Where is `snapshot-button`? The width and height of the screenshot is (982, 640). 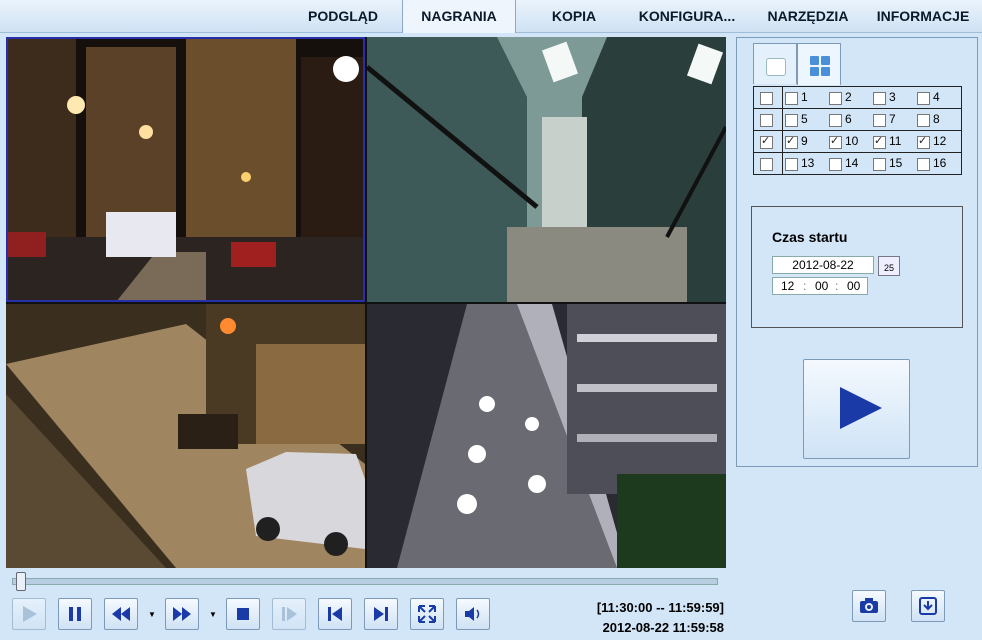
snapshot-button is located at coordinates (869, 606).